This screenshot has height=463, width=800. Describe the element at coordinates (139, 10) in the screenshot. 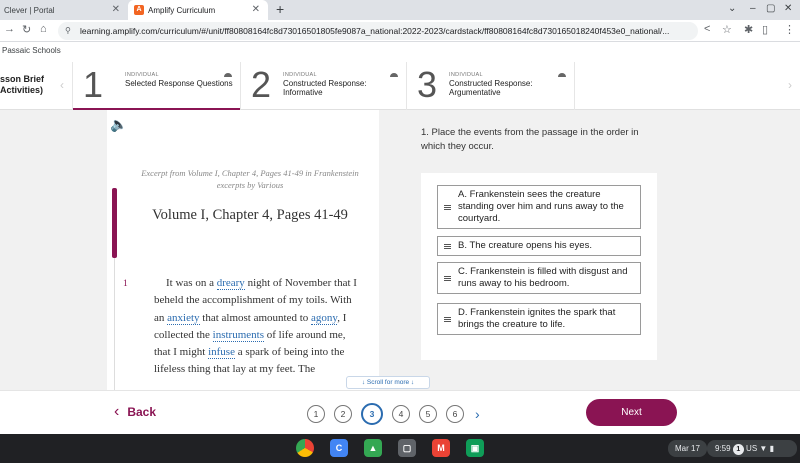

I see `amplify-favicon-icon: A` at that location.